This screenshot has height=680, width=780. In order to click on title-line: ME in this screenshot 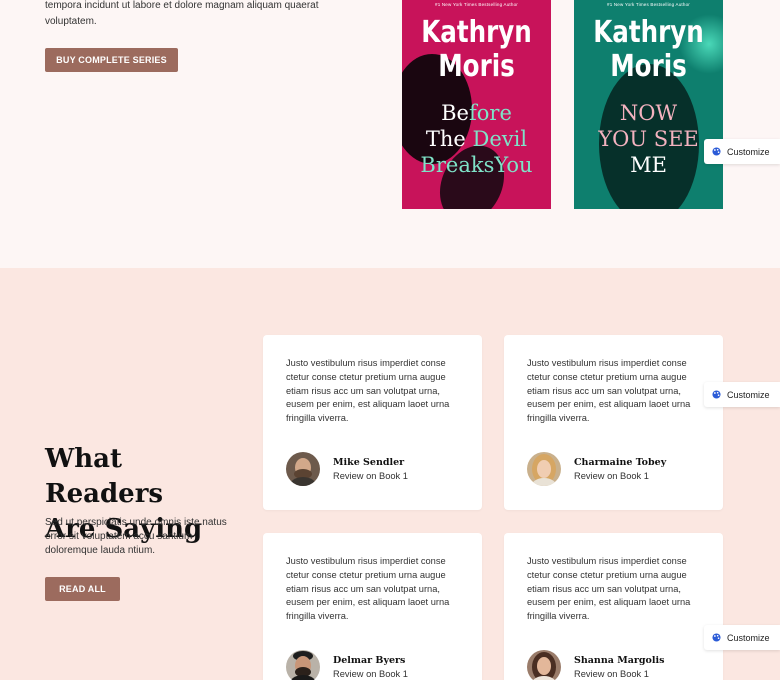, I will do `click(648, 165)`.